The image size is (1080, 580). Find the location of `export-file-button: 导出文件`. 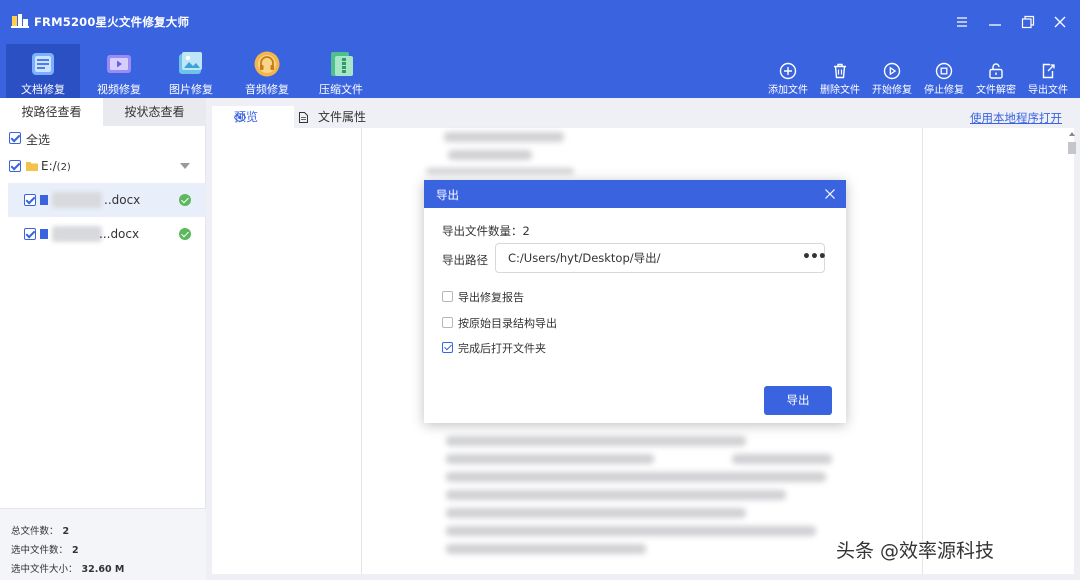

export-file-button: 导出文件 is located at coordinates (1048, 79).